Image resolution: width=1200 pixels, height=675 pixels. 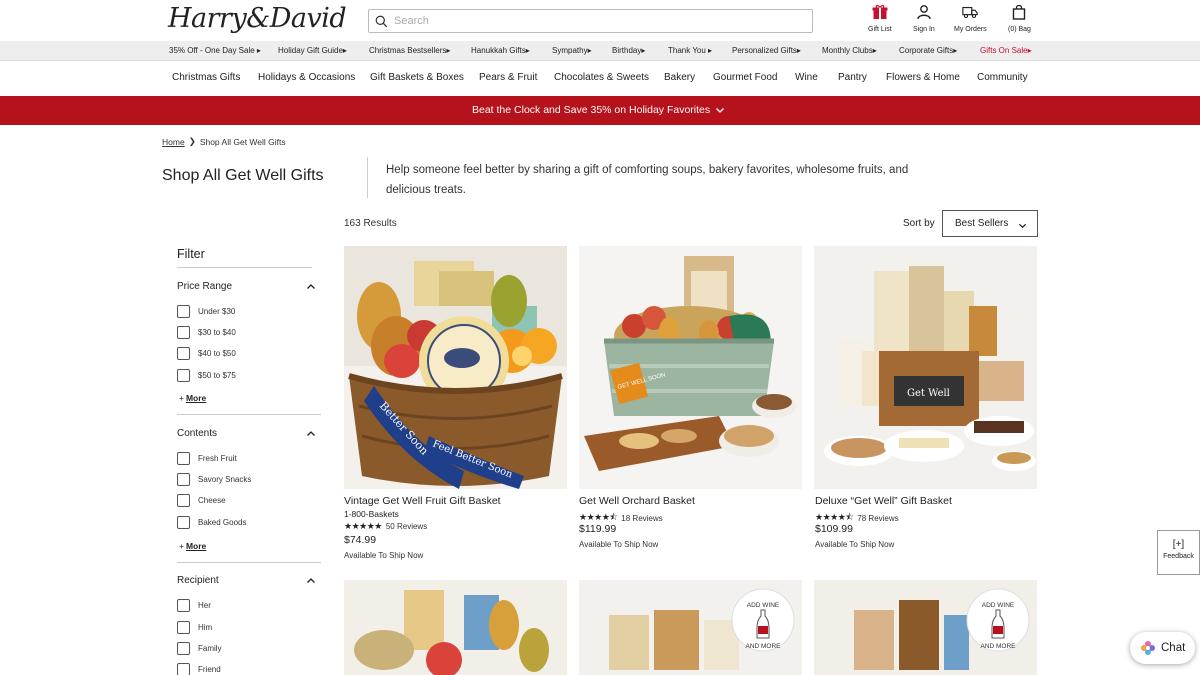 What do you see at coordinates (508, 77) in the screenshot?
I see `nav-pears-fruit: Pears & Fruit` at bounding box center [508, 77].